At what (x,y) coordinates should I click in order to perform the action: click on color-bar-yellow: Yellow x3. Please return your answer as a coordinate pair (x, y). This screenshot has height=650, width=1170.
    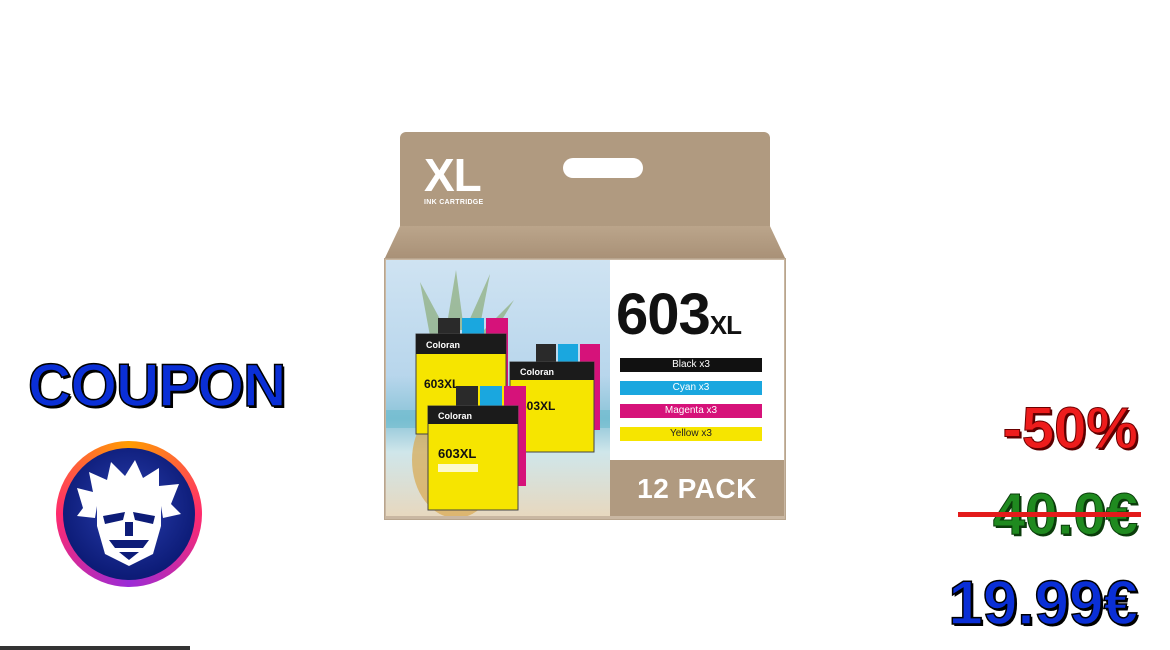
    Looking at the image, I should click on (691, 434).